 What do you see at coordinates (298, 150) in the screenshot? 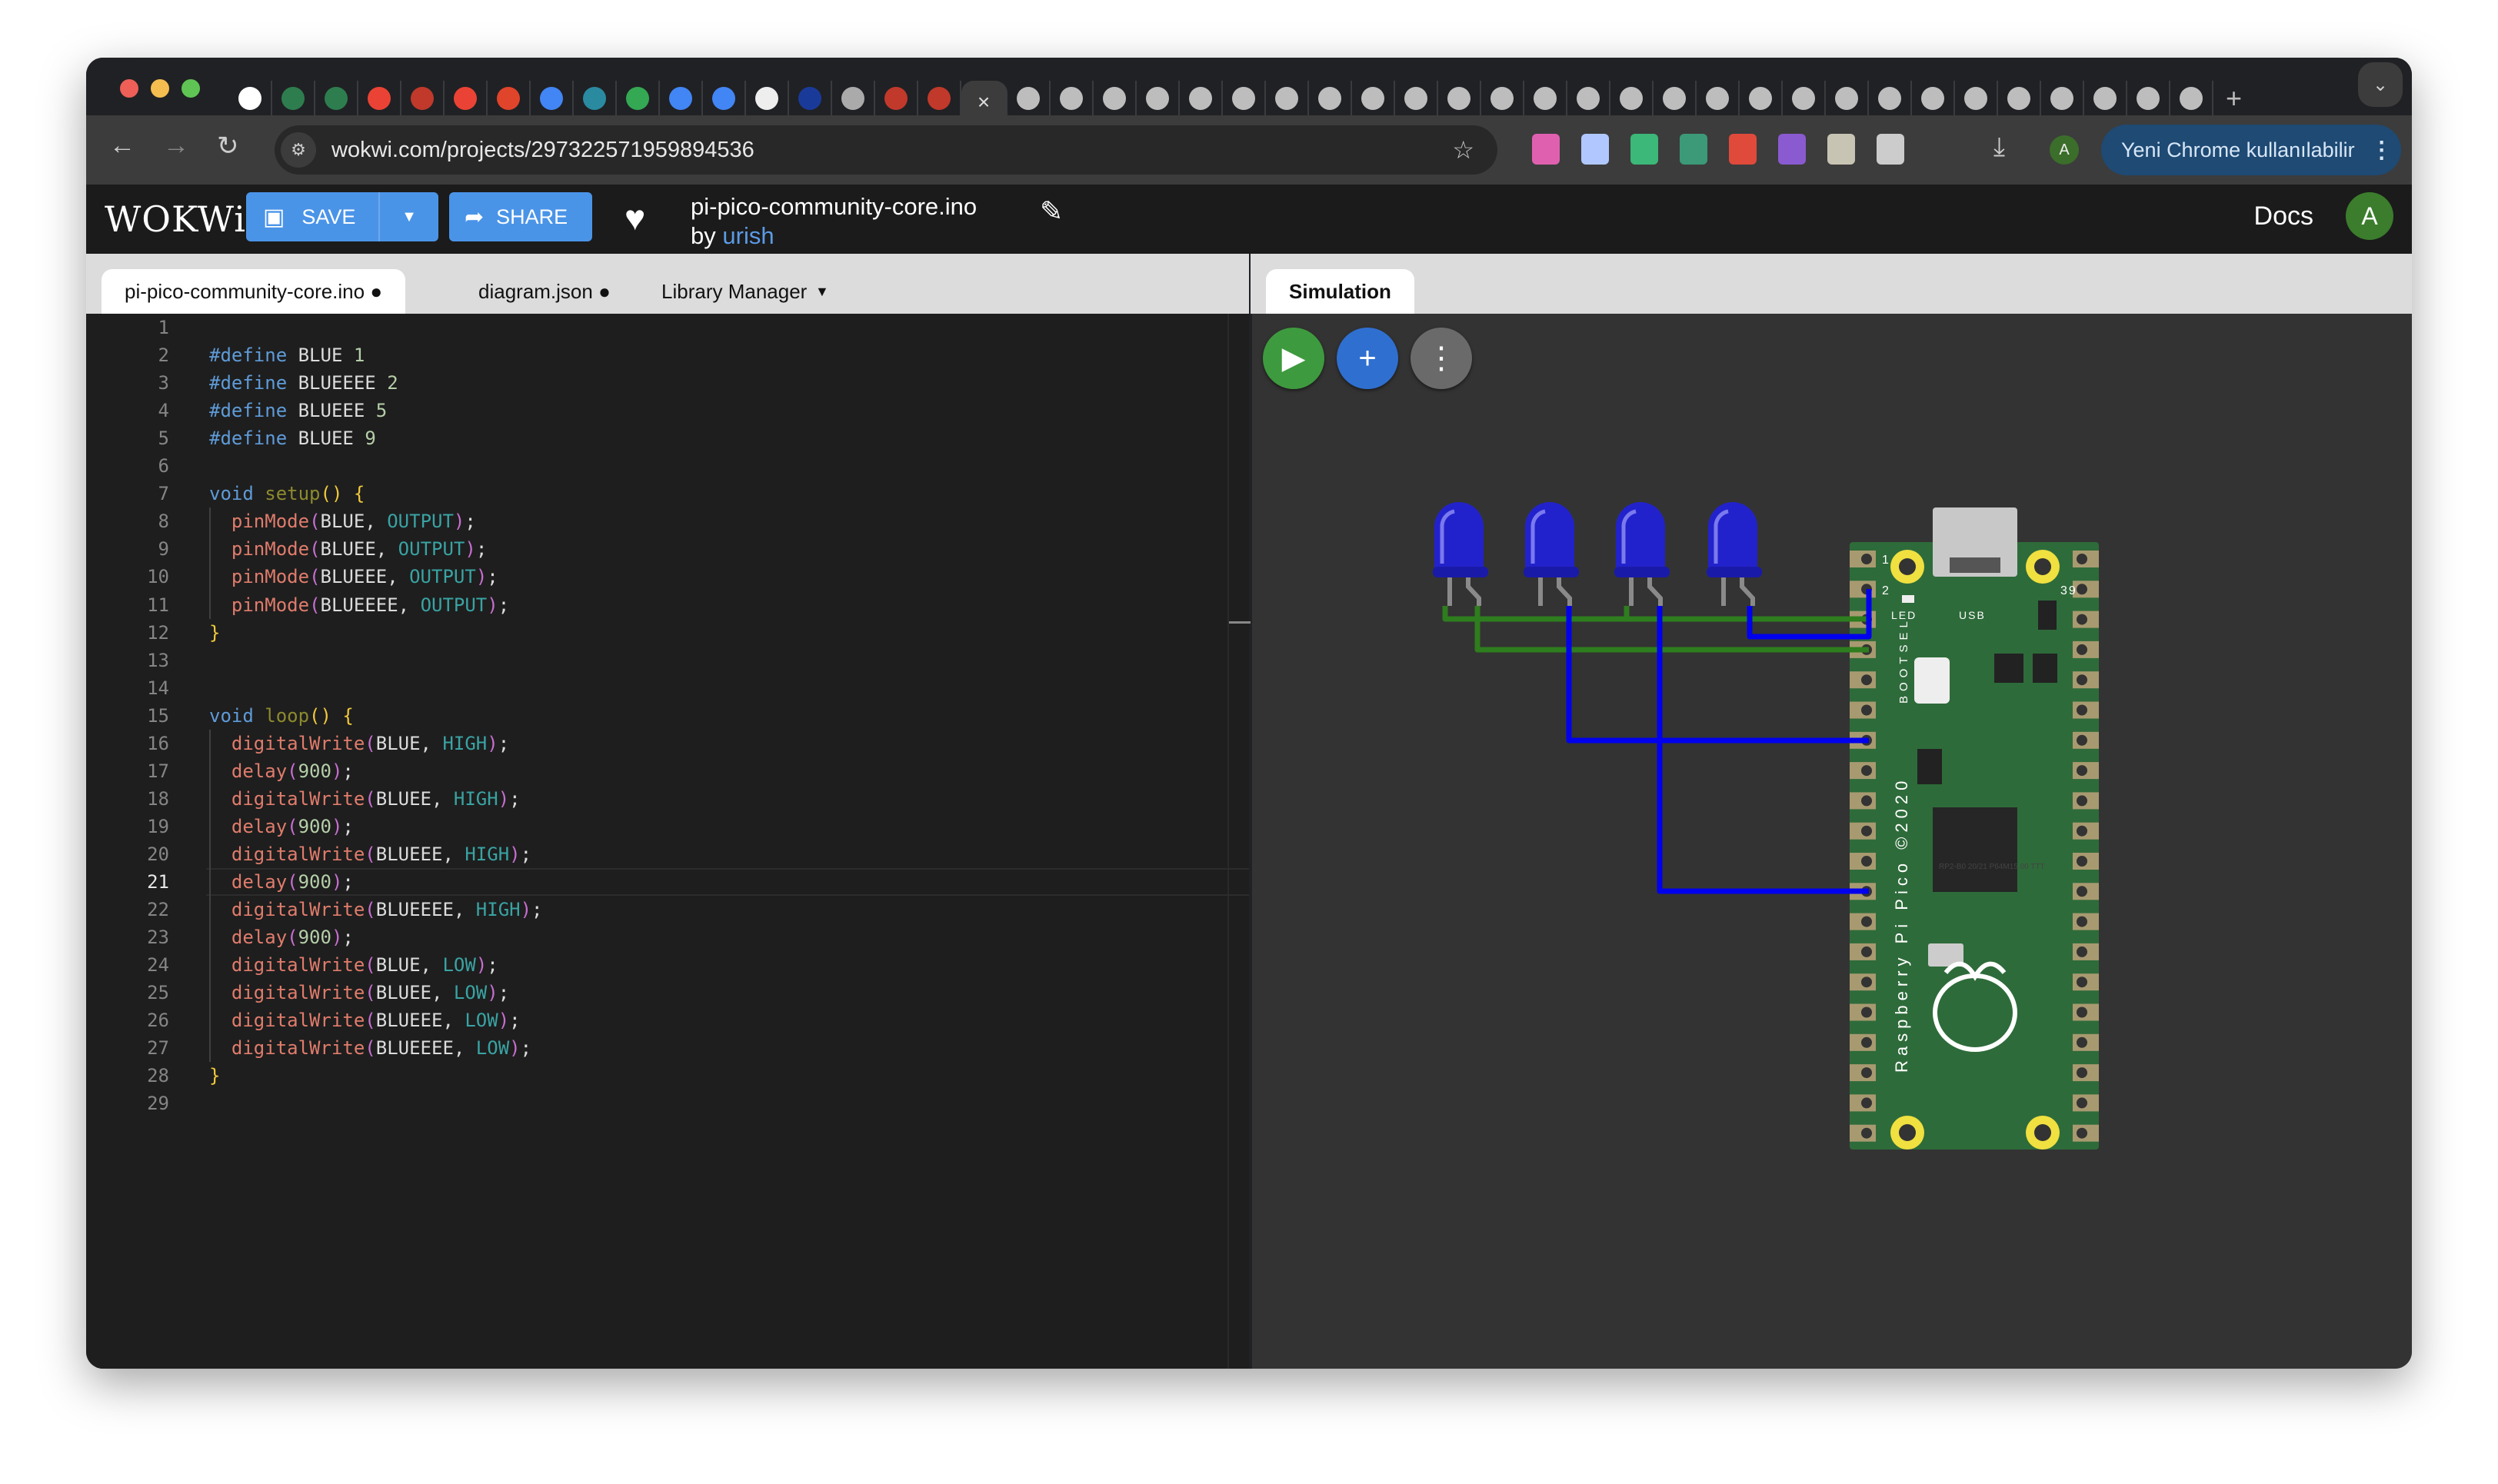
I see `site-settings-icon: ⚙` at bounding box center [298, 150].